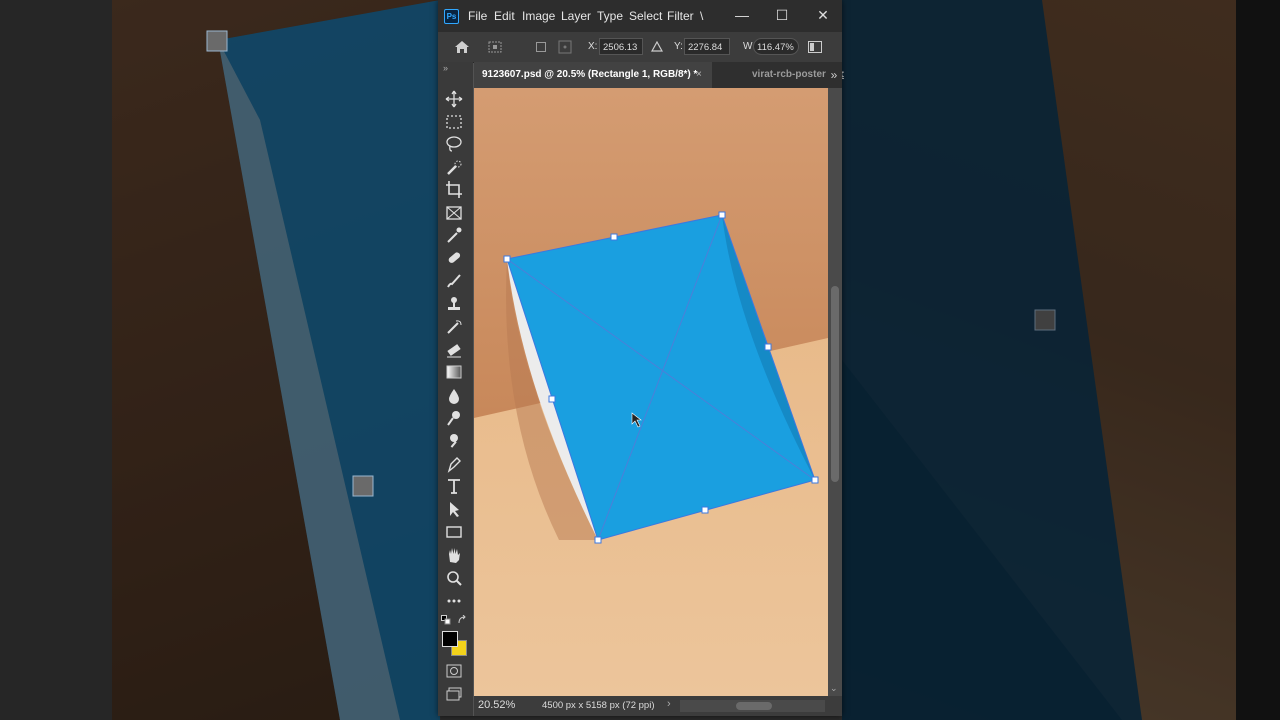  What do you see at coordinates (454, 168) in the screenshot?
I see `quick-select-icon` at bounding box center [454, 168].